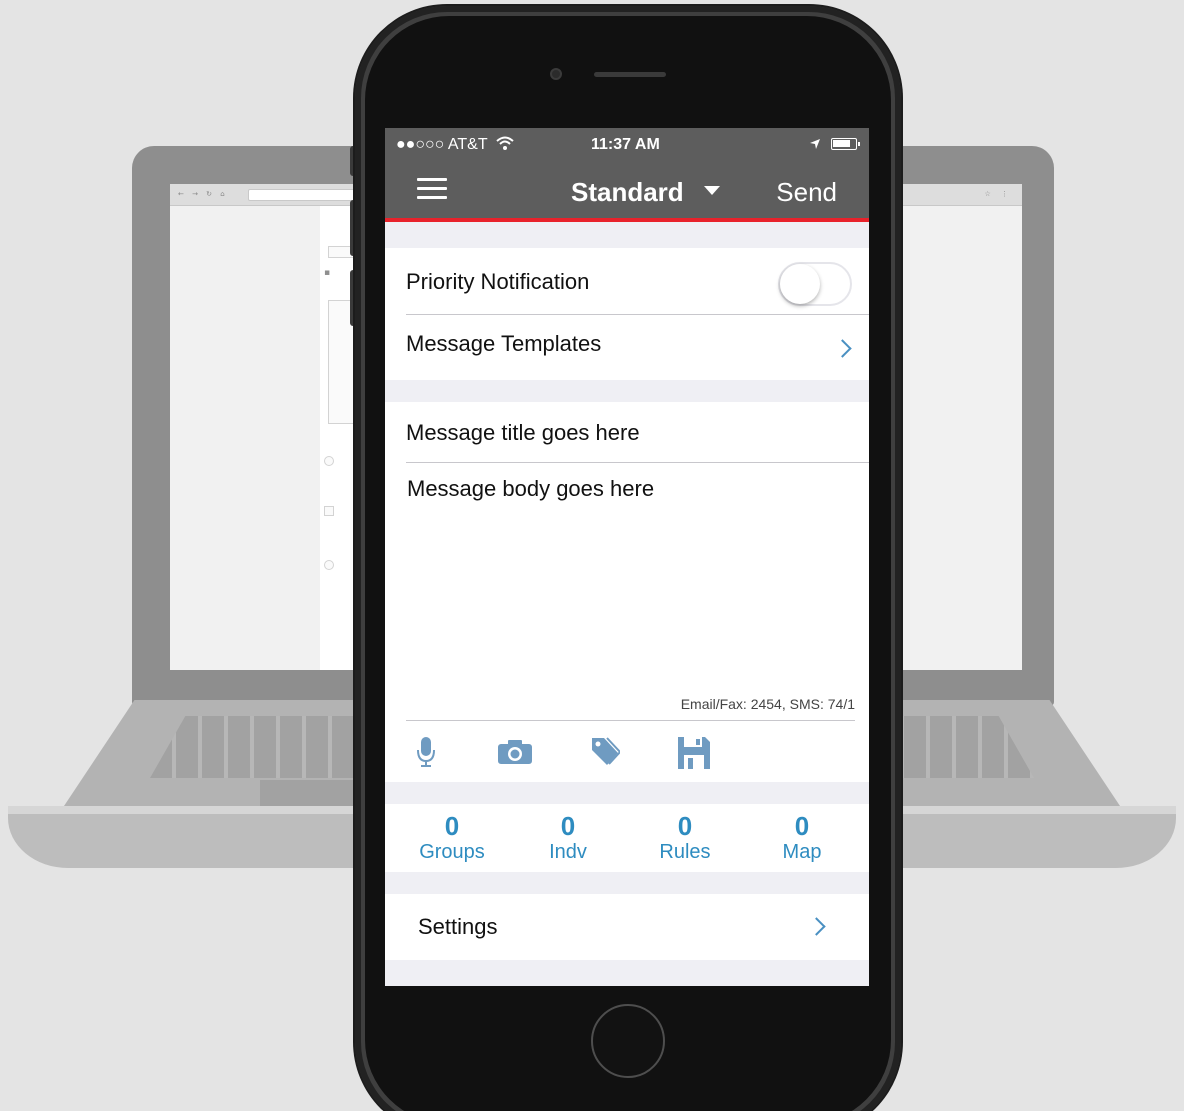 Image resolution: width=1184 pixels, height=1111 pixels. I want to click on message-title-input, so click(626, 433).